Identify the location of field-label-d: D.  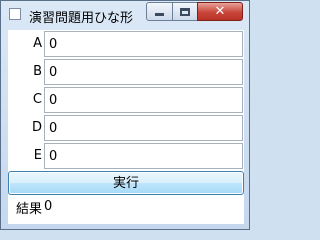
(36, 127).